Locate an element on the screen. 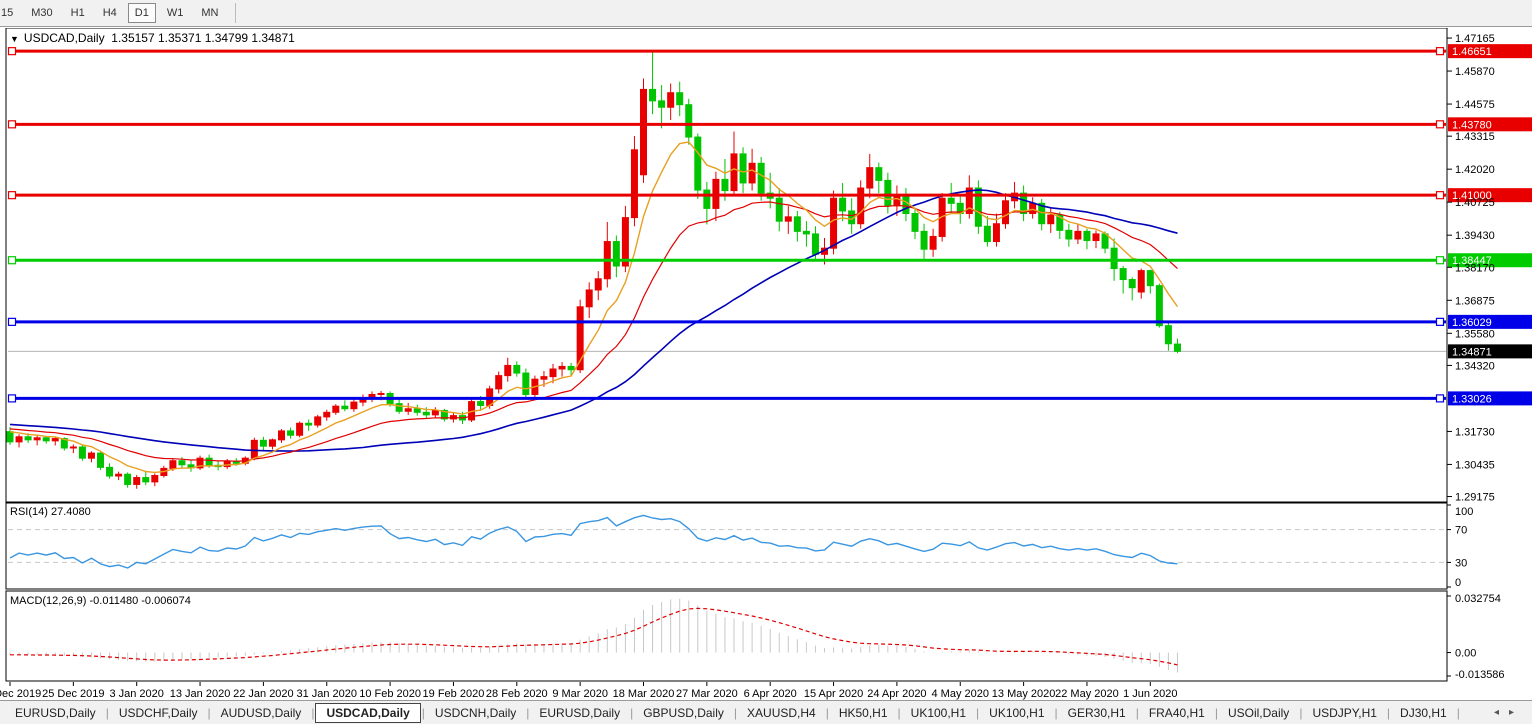  price-line-label-text: 1.46651 is located at coordinates (1472, 52).